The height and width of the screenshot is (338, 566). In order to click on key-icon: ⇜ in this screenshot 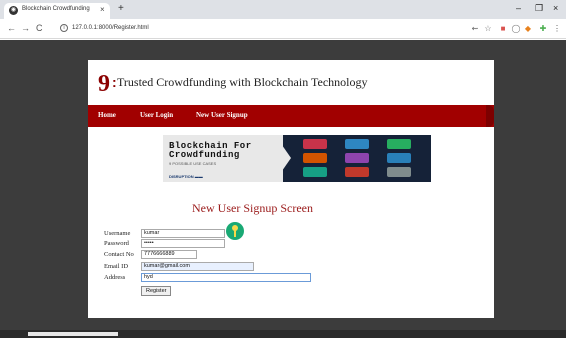, I will do `click(475, 29)`.